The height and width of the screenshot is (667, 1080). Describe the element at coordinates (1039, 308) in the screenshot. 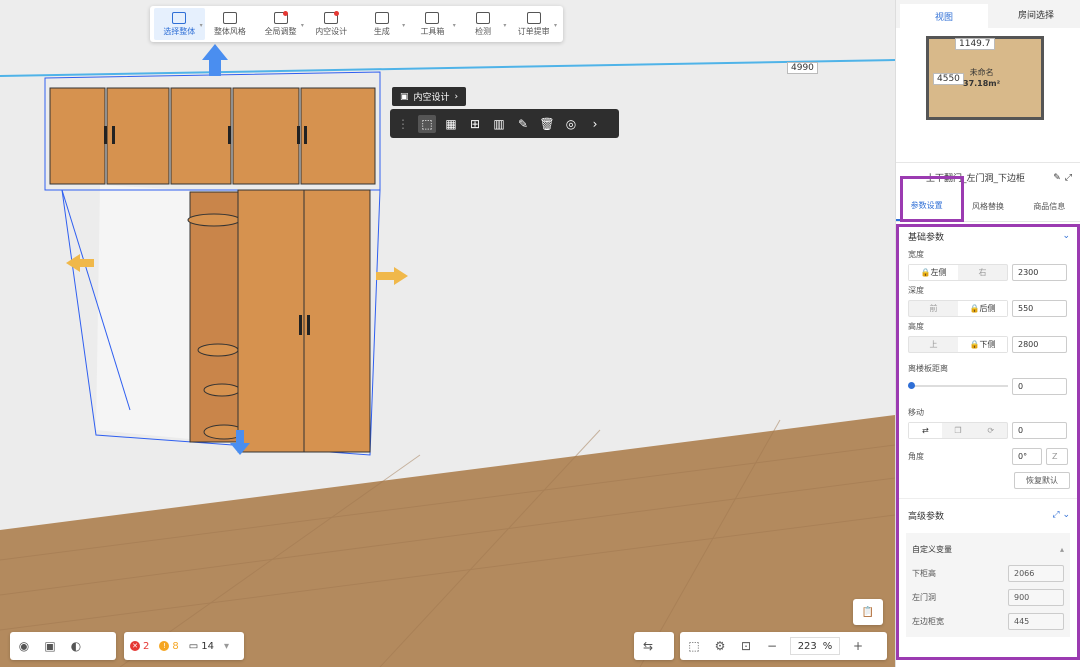

I see `depth-input: 550` at that location.